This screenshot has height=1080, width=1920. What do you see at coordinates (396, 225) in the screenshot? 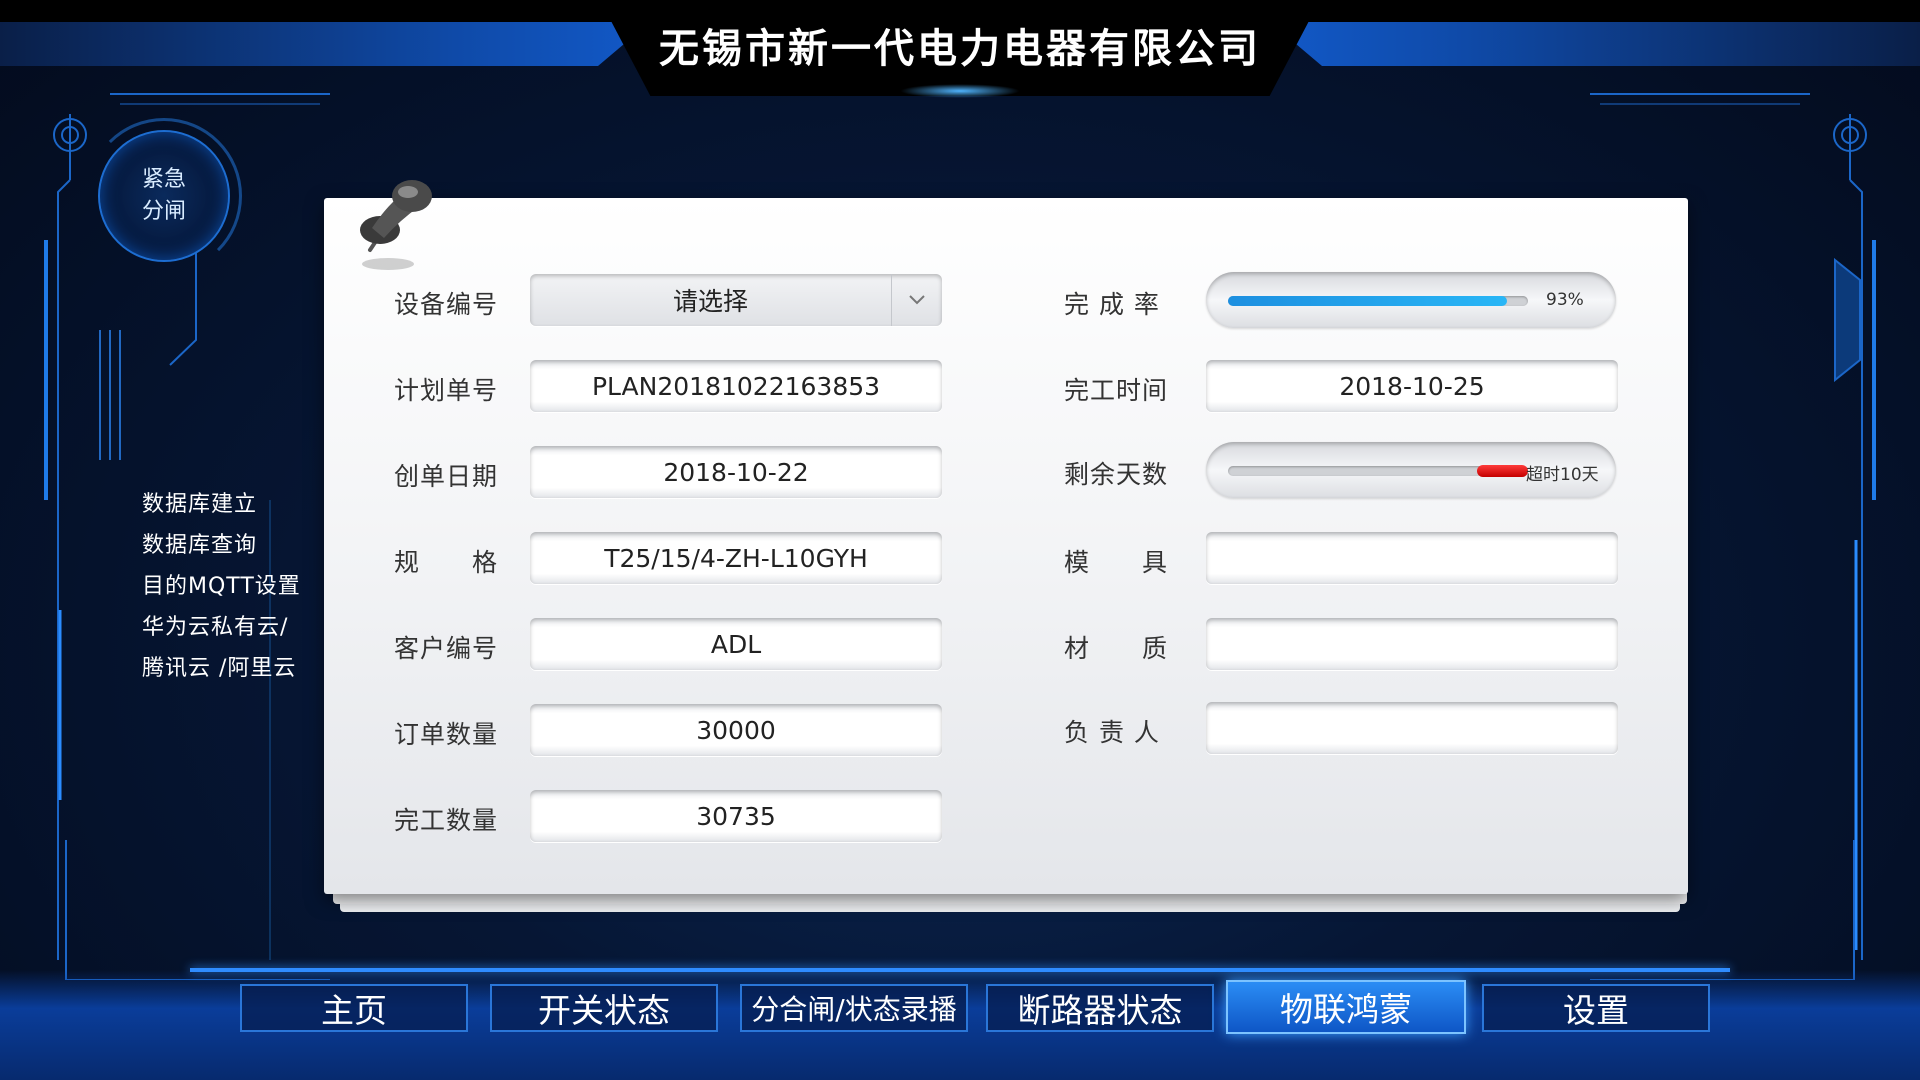
I see `pushpin-icon` at bounding box center [396, 225].